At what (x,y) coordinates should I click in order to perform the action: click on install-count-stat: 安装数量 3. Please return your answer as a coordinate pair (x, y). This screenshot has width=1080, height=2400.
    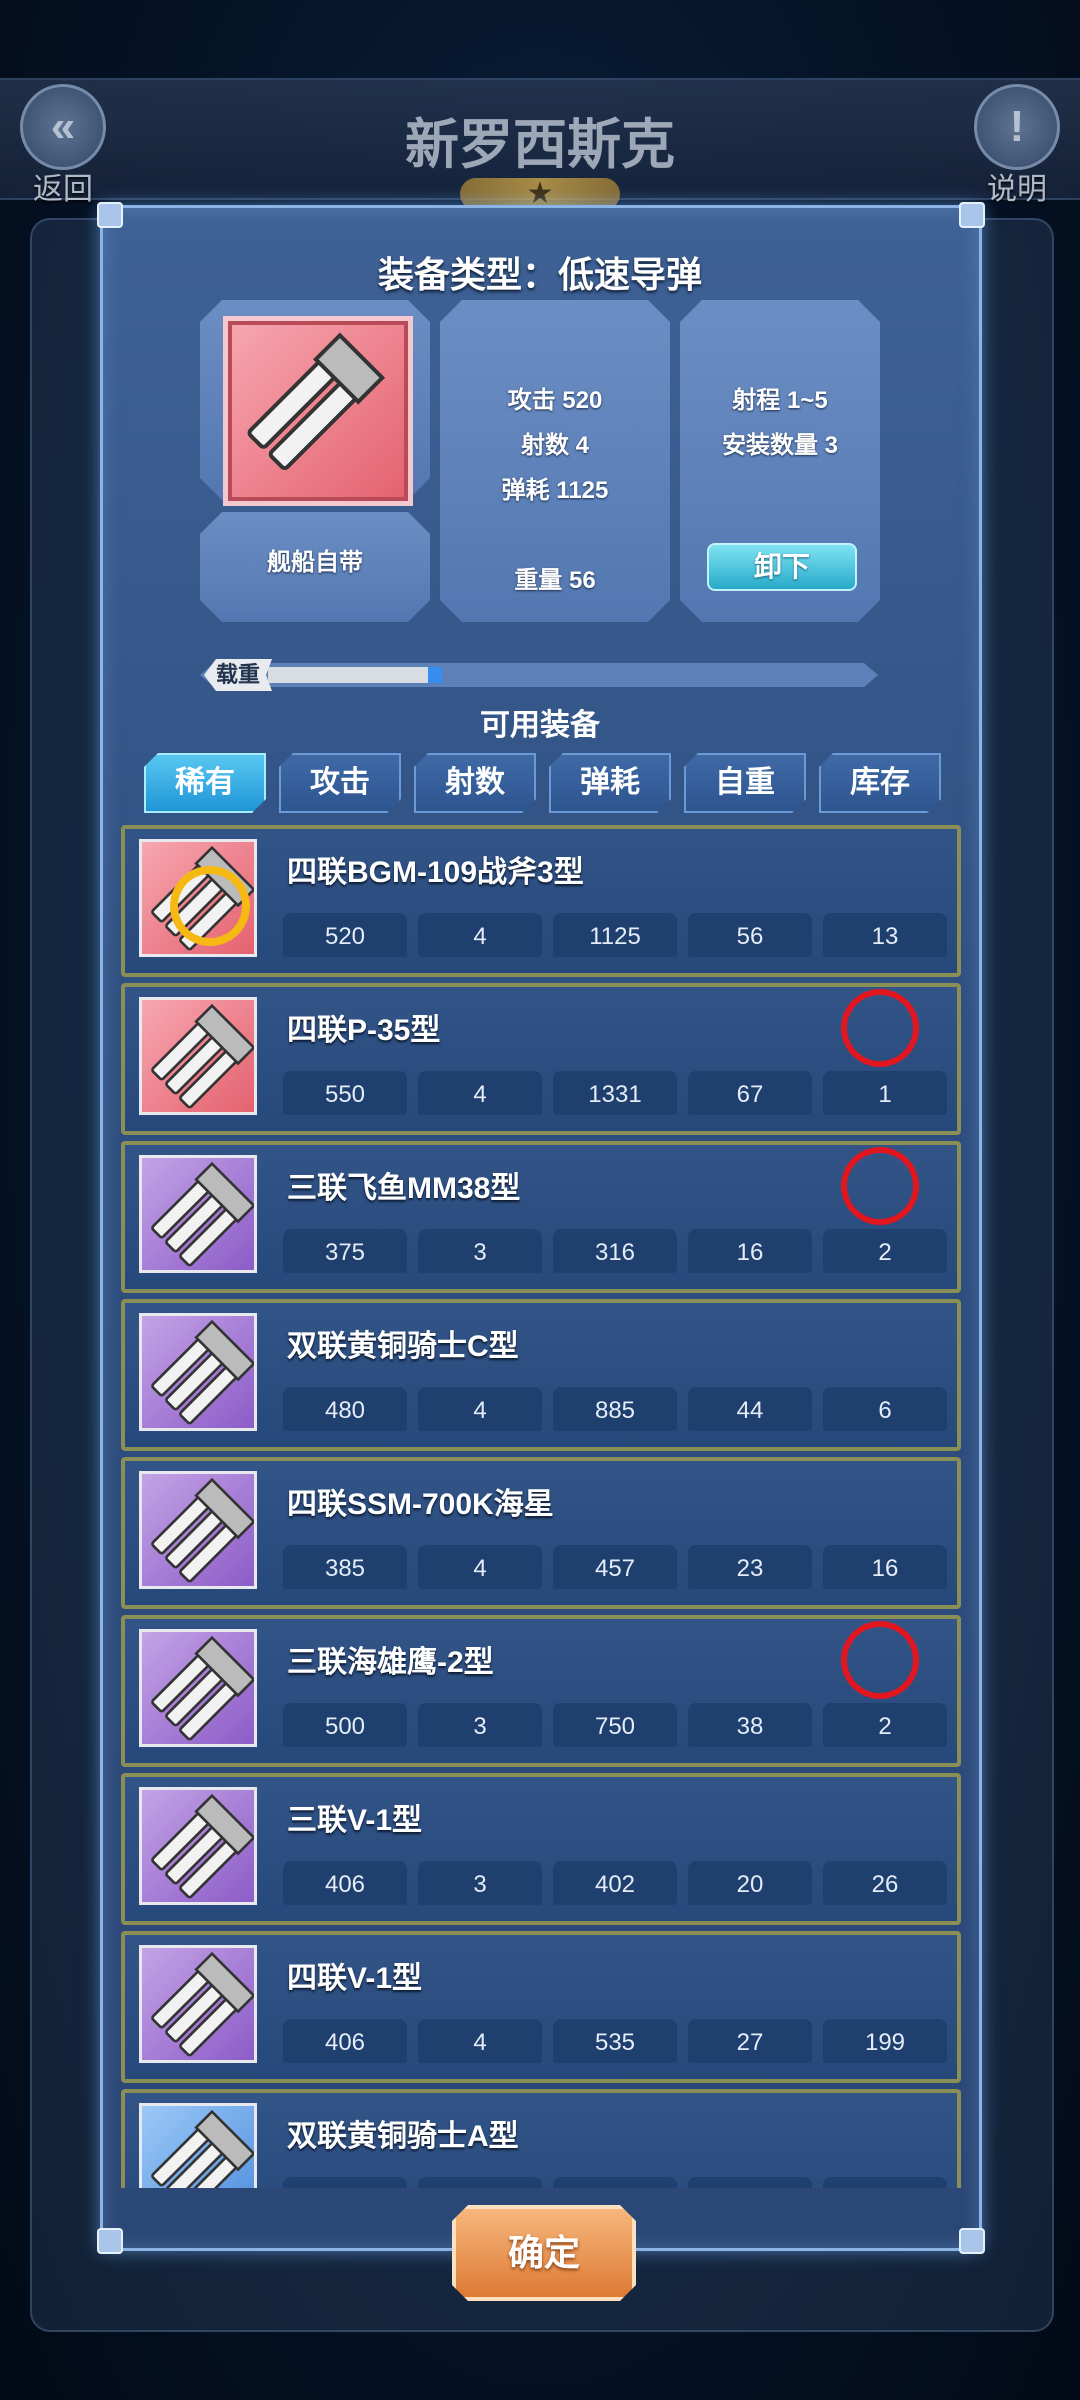
    Looking at the image, I should click on (779, 445).